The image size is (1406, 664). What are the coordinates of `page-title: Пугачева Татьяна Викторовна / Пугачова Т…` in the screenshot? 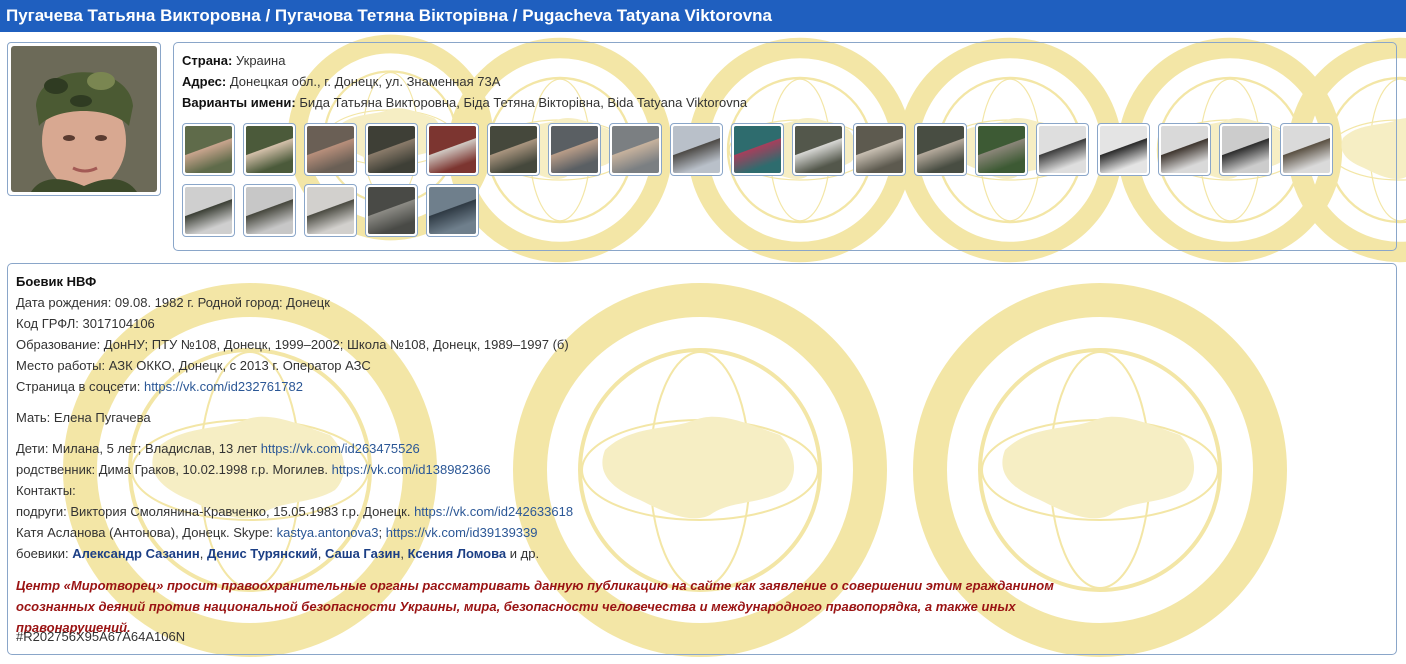 It's located at (389, 15).